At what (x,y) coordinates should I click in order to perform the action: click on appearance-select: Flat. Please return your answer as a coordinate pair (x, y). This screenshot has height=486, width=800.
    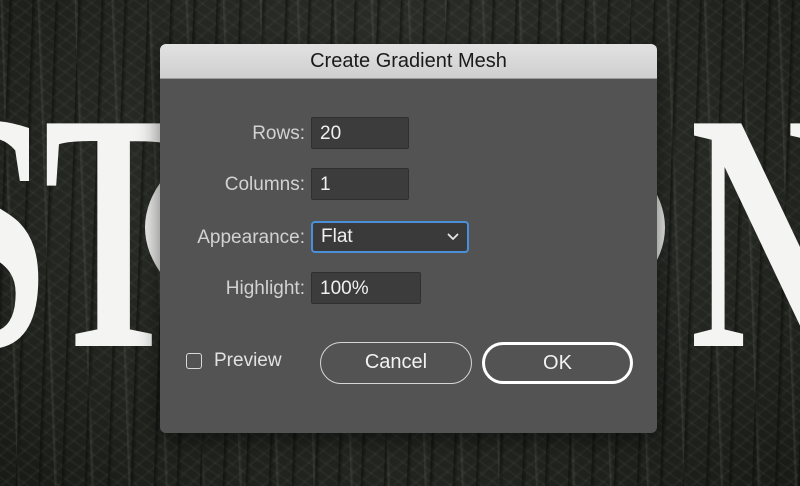
    Looking at the image, I should click on (390, 237).